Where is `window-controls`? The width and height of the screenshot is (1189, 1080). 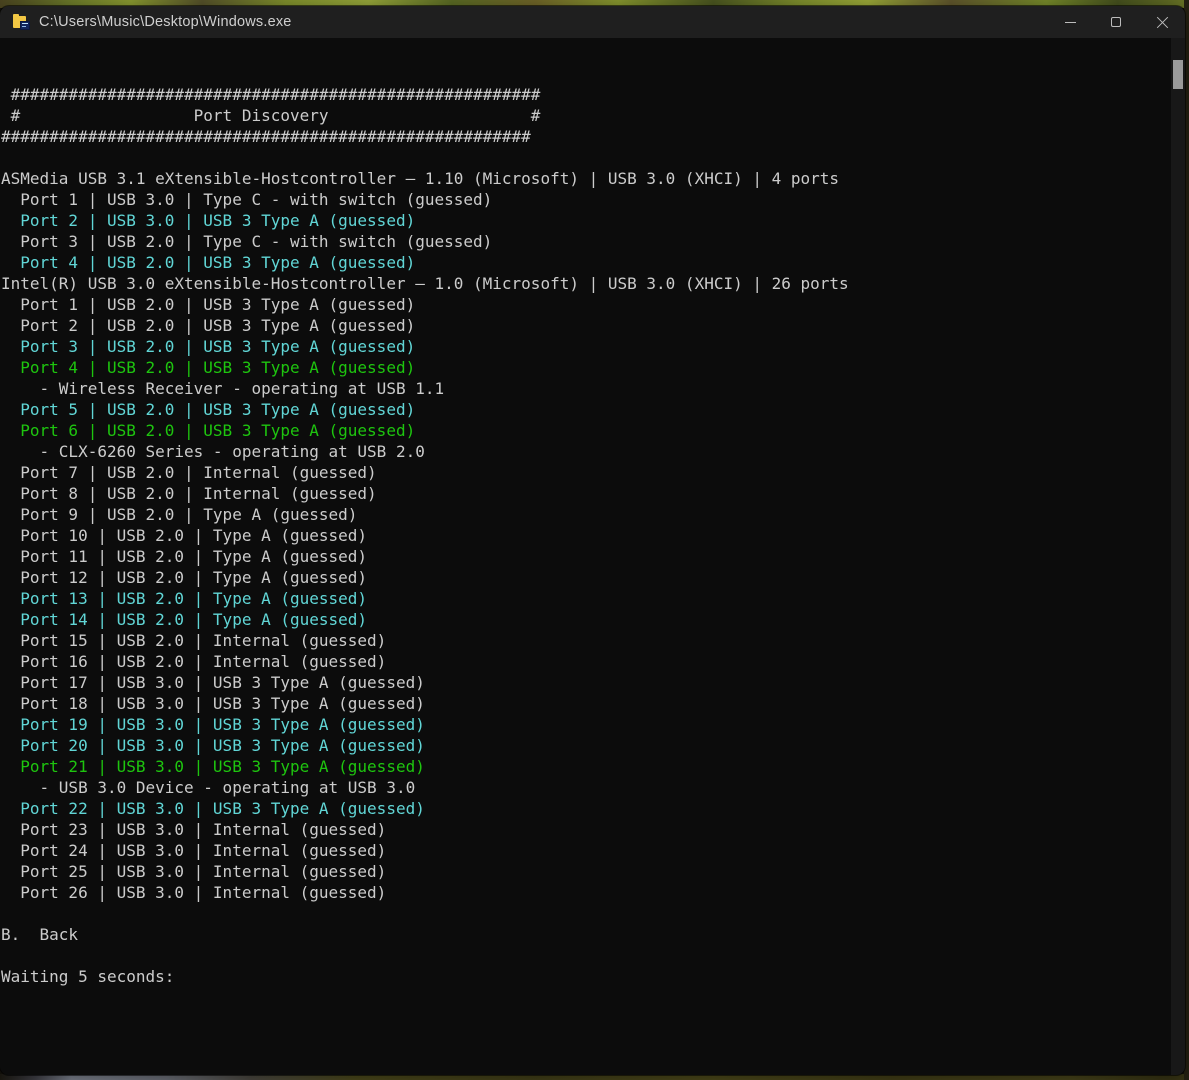 window-controls is located at coordinates (1116, 22).